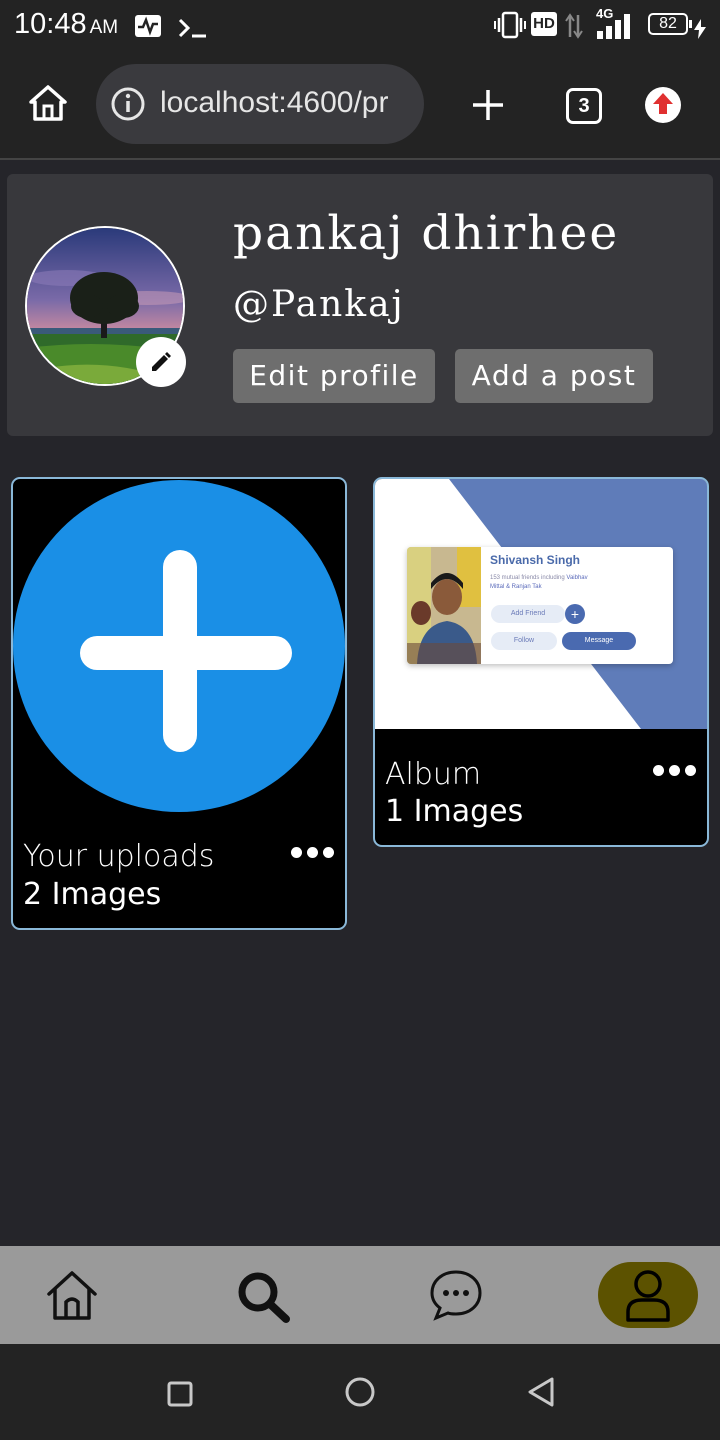 Image resolution: width=720 pixels, height=1440 pixels. What do you see at coordinates (360, 1295) in the screenshot?
I see `bottom-navigation` at bounding box center [360, 1295].